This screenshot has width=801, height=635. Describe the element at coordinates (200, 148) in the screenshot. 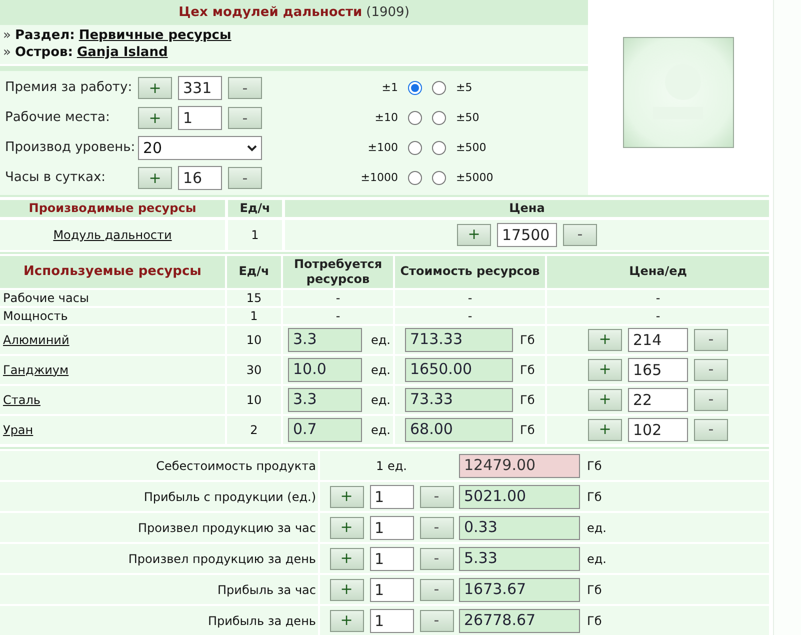

I see `level-select: 20` at that location.